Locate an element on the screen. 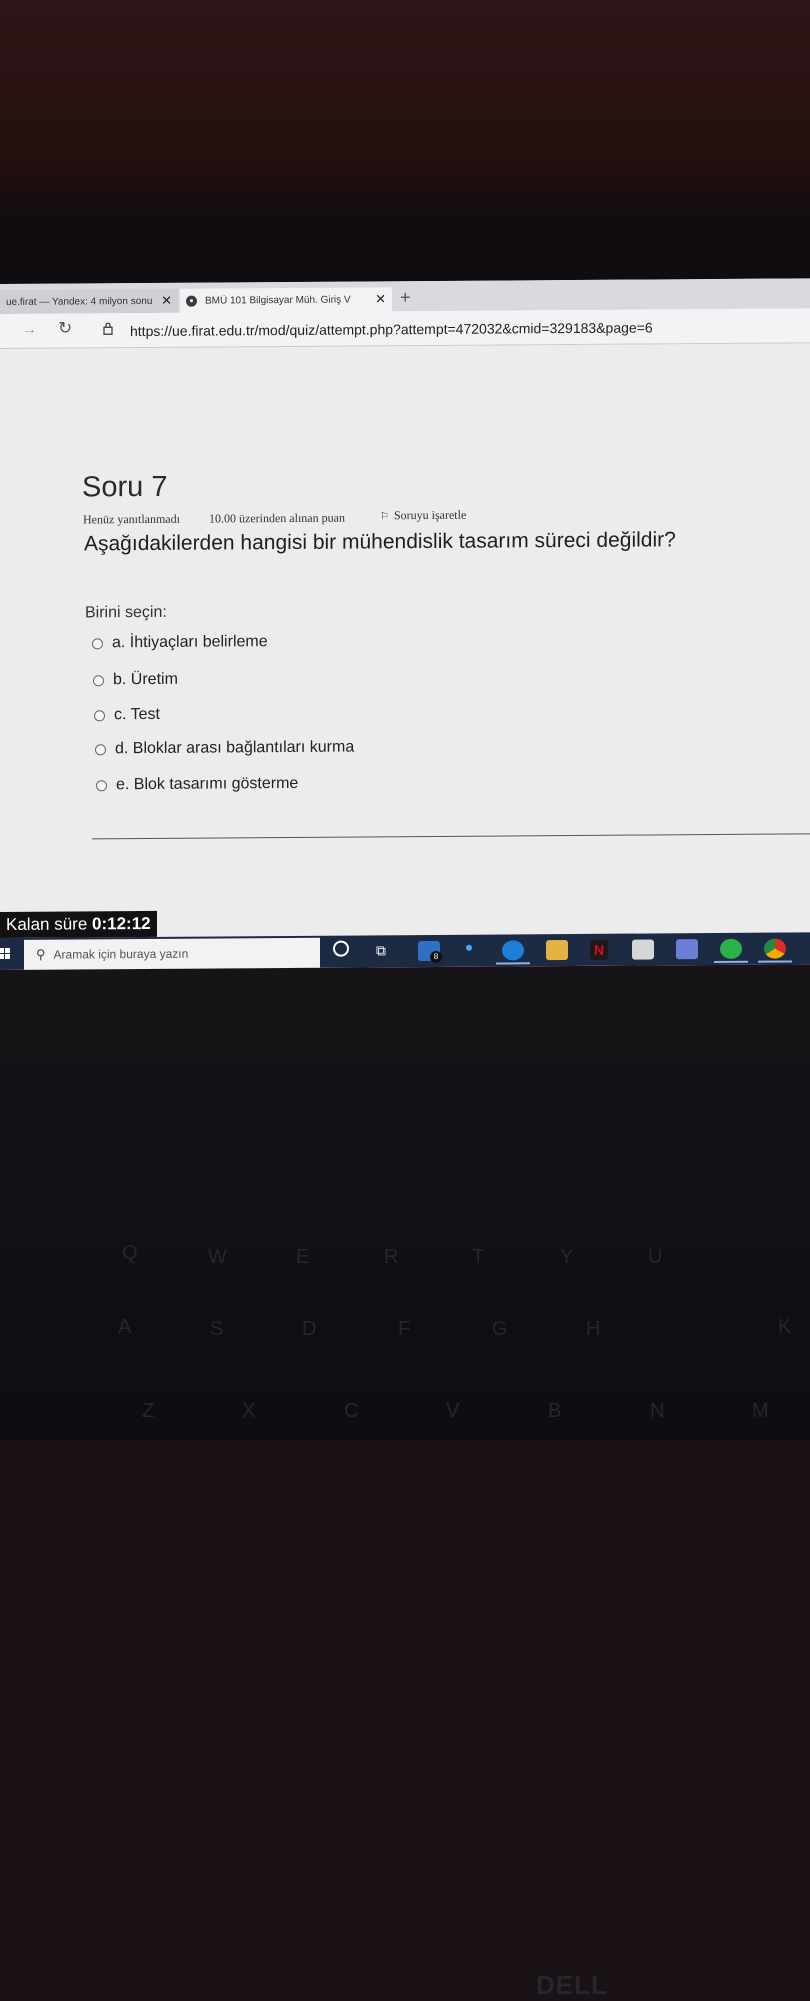 The width and height of the screenshot is (810, 2001). discord-icon is located at coordinates (687, 949).